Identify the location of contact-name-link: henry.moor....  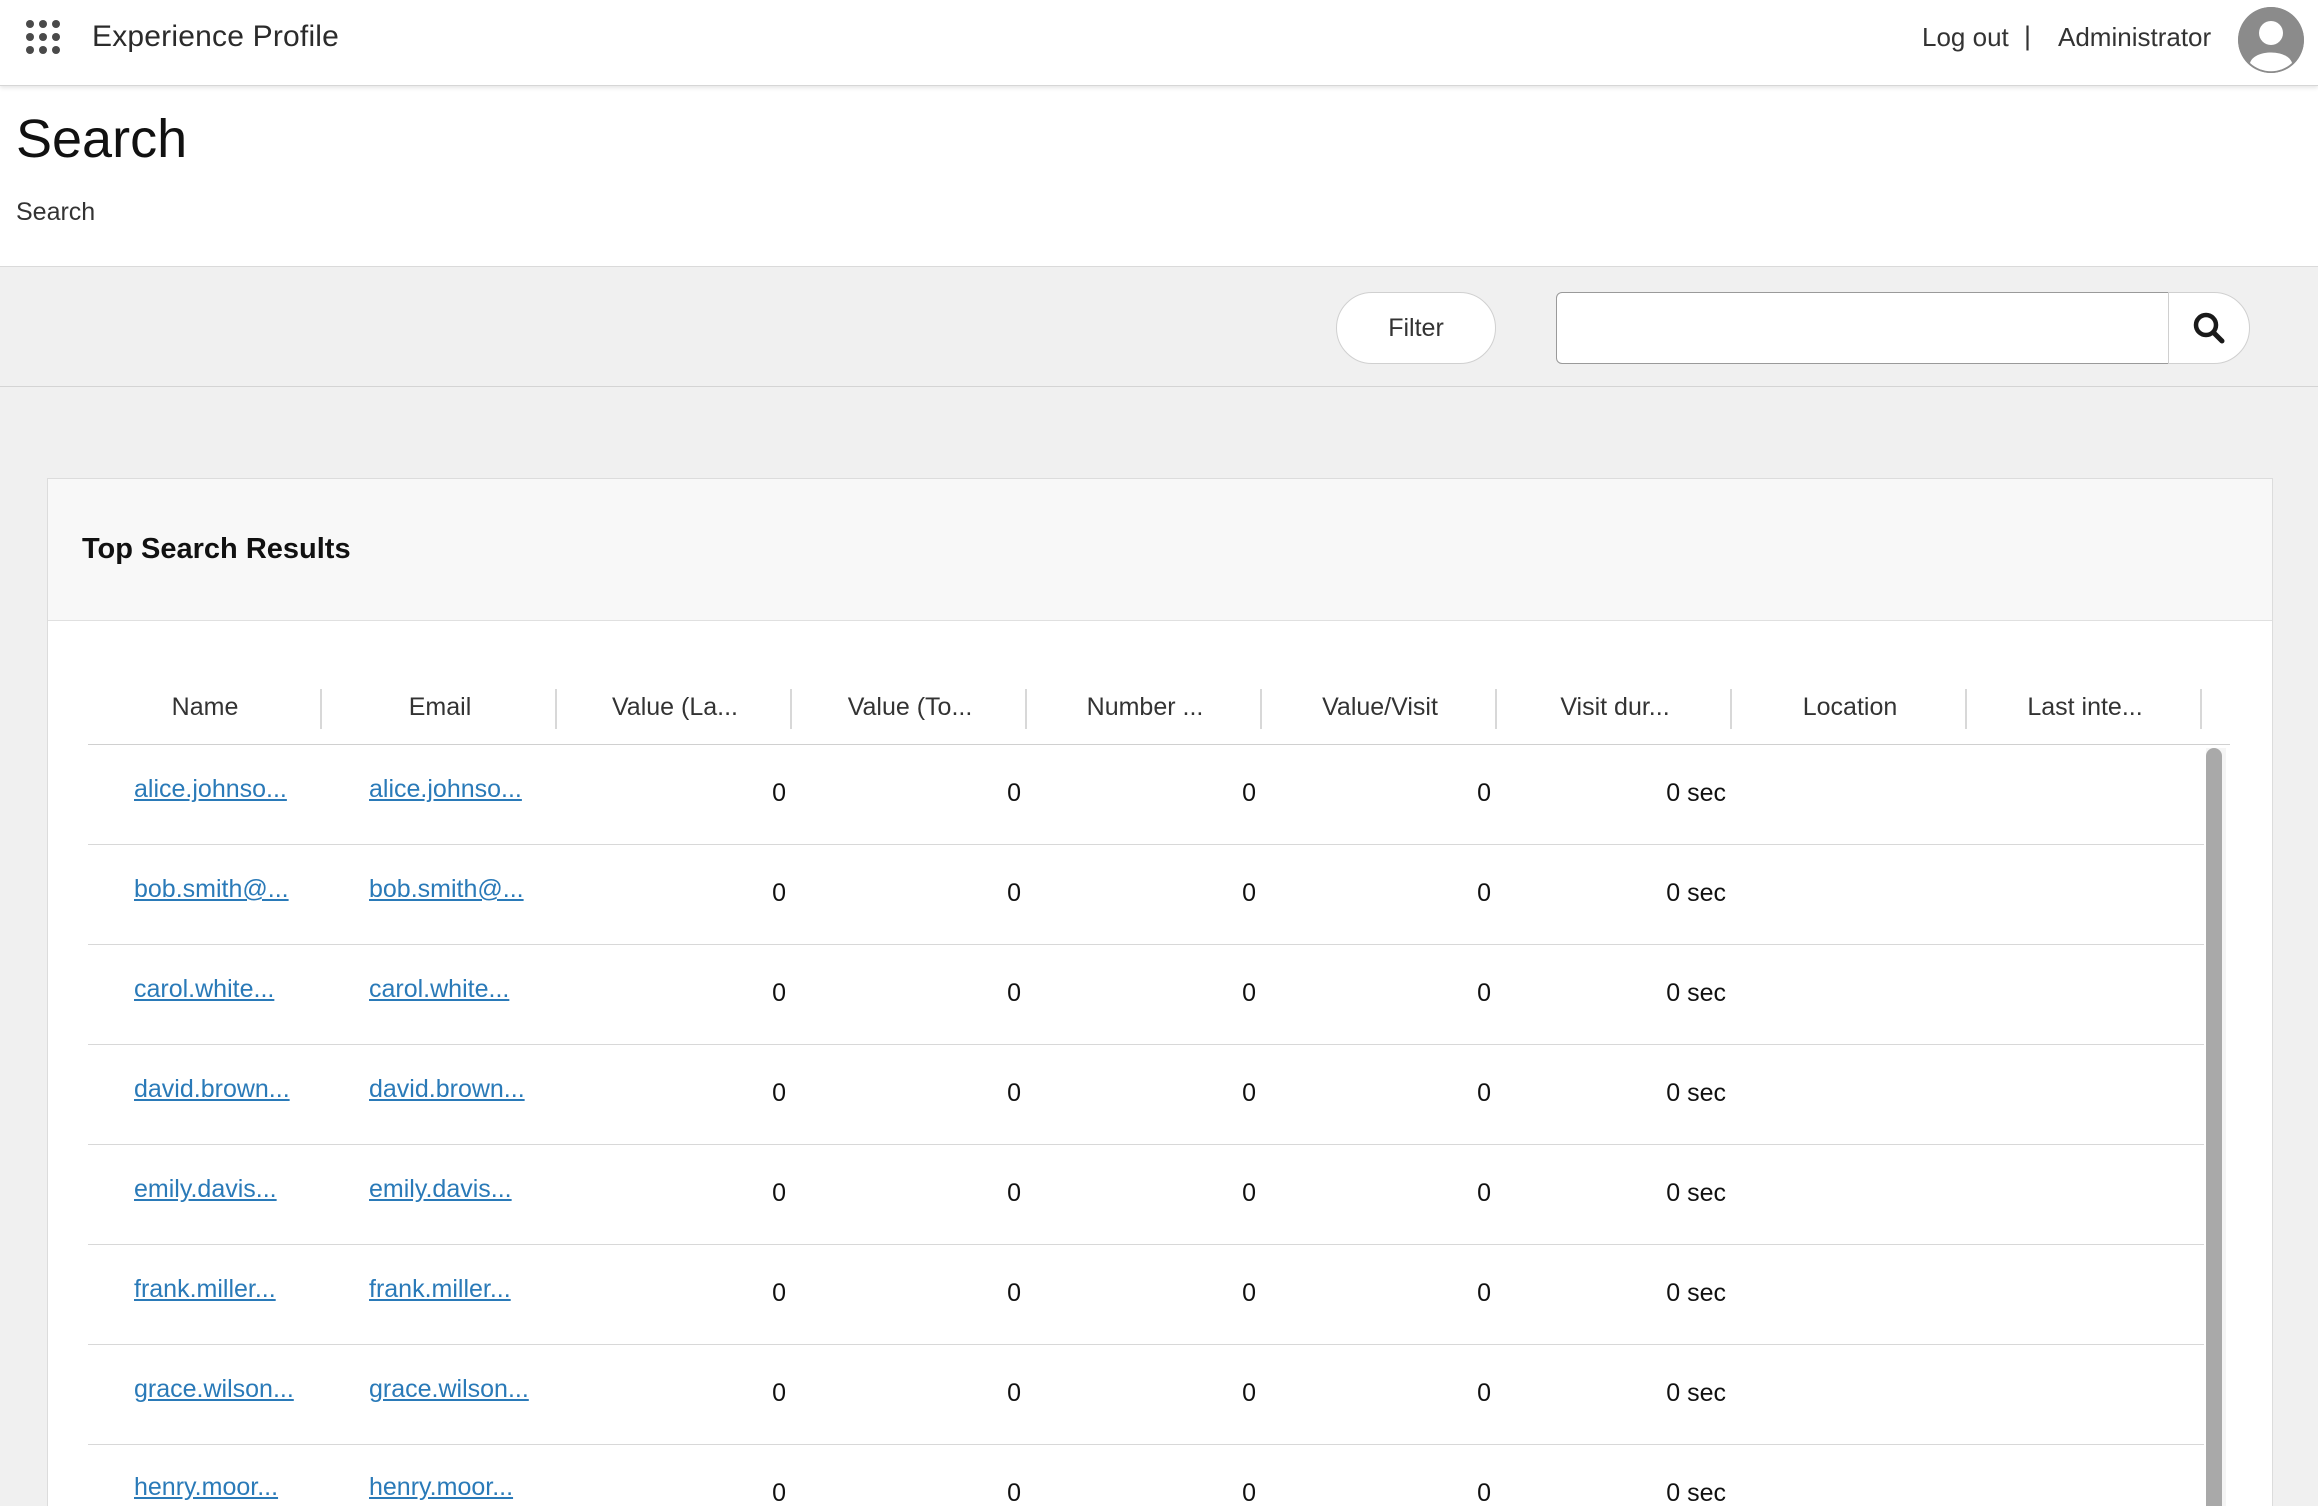
(206, 1487).